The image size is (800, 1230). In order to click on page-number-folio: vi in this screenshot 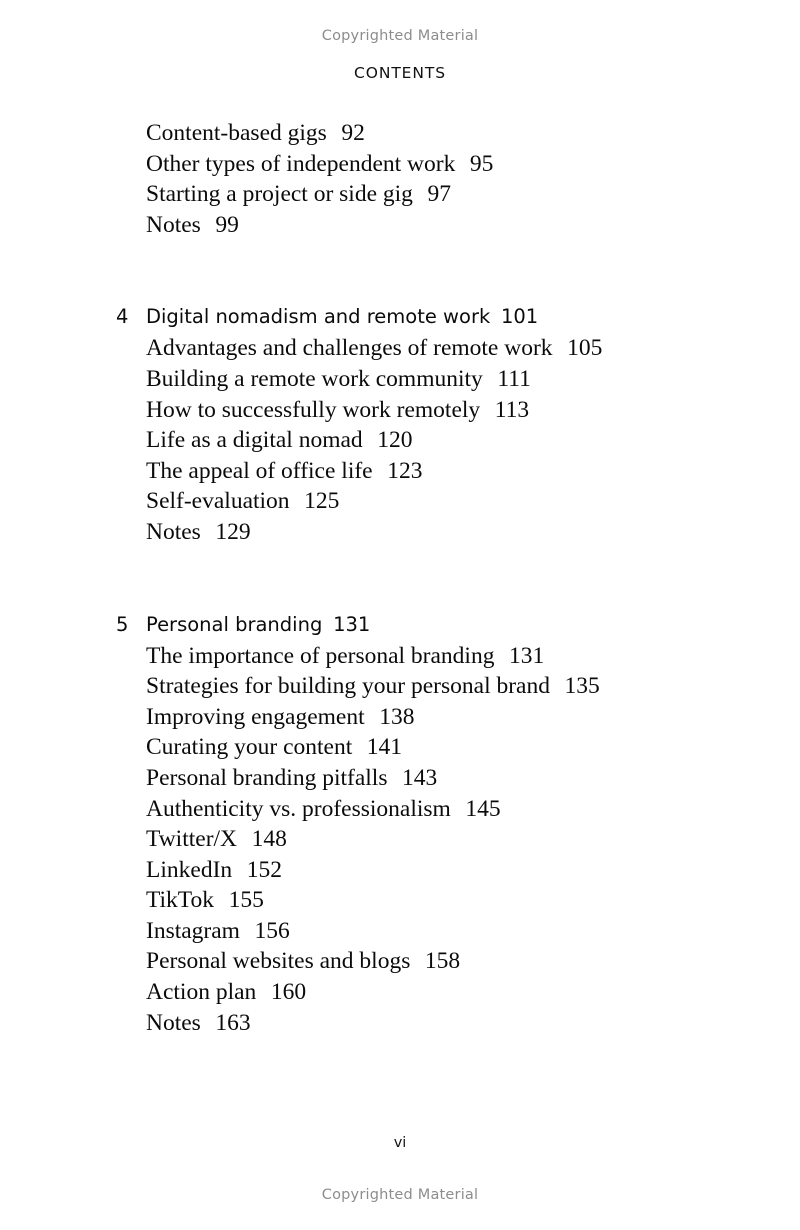, I will do `click(400, 1143)`.